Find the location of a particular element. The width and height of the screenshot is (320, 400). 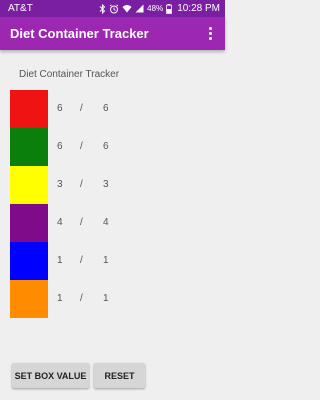

container-row-yellow: 3 / 3 is located at coordinates (110, 185).